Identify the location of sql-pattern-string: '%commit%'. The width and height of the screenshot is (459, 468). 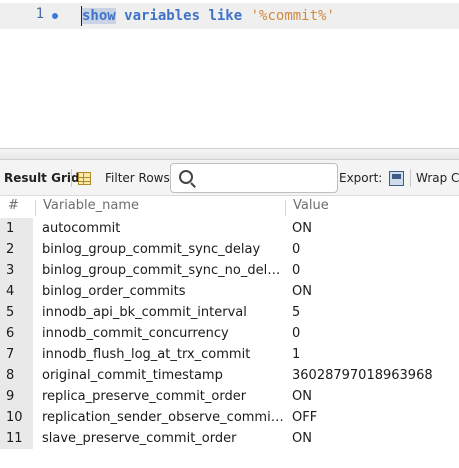
(292, 16).